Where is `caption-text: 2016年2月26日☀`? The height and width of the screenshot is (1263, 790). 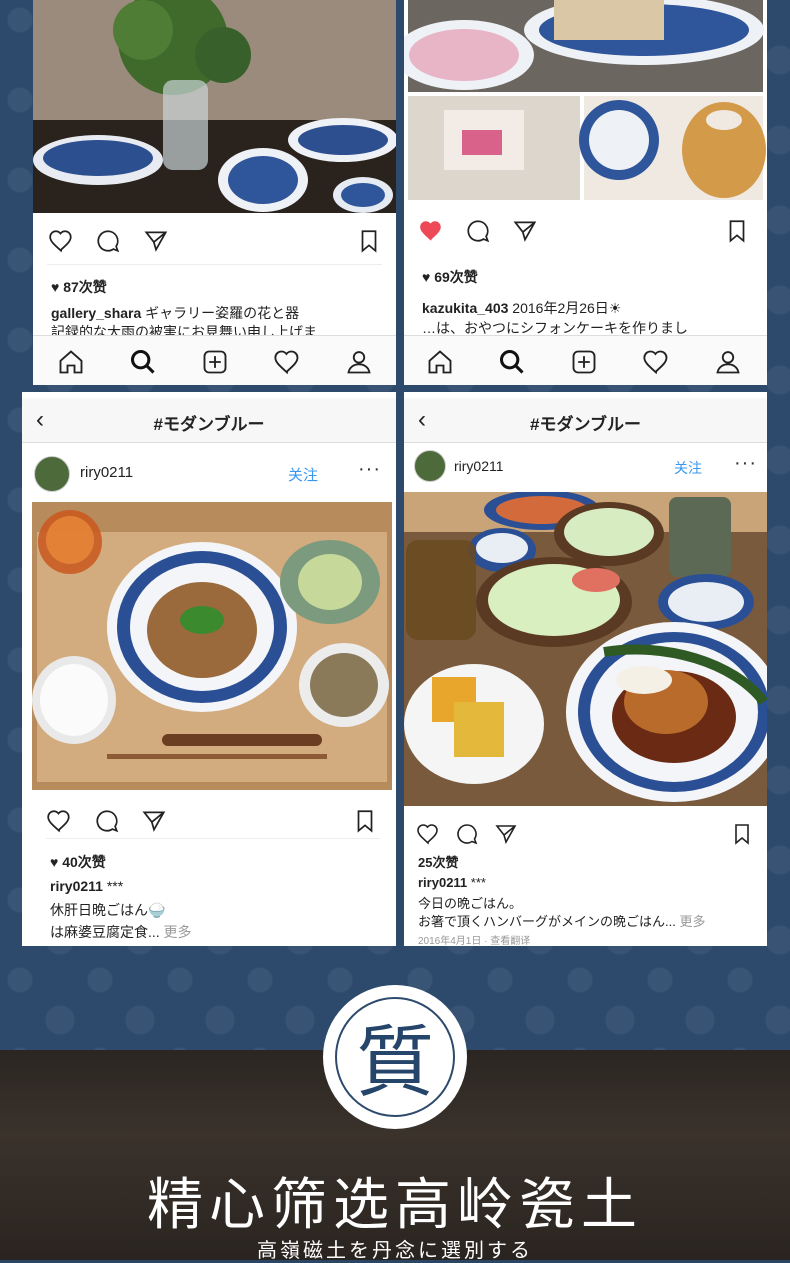 caption-text: 2016年2月26日☀ is located at coordinates (565, 308).